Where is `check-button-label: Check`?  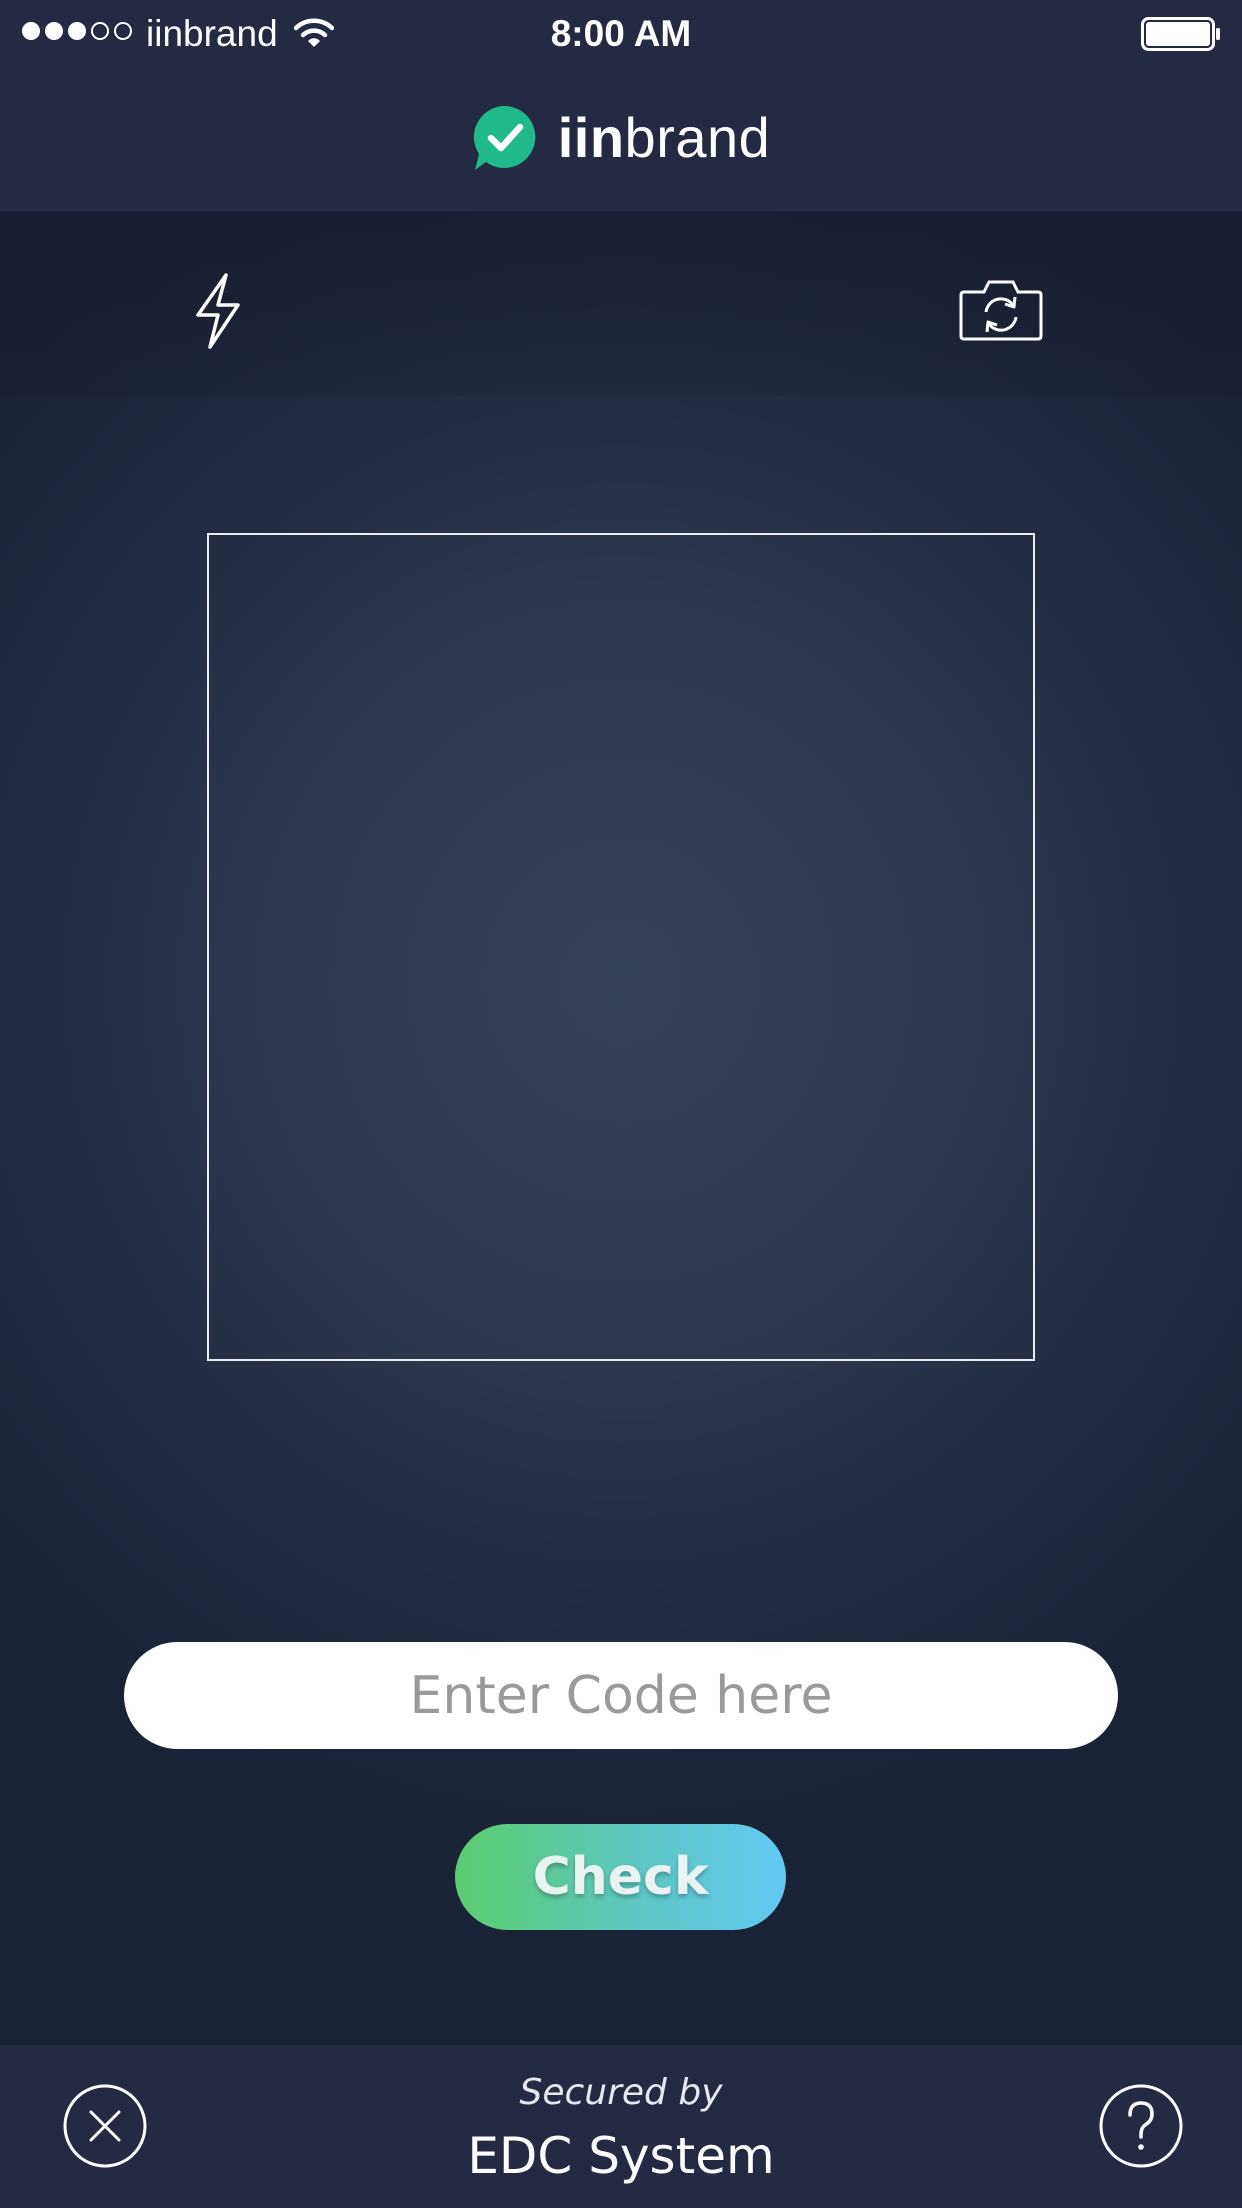
check-button-label: Check is located at coordinates (620, 1877).